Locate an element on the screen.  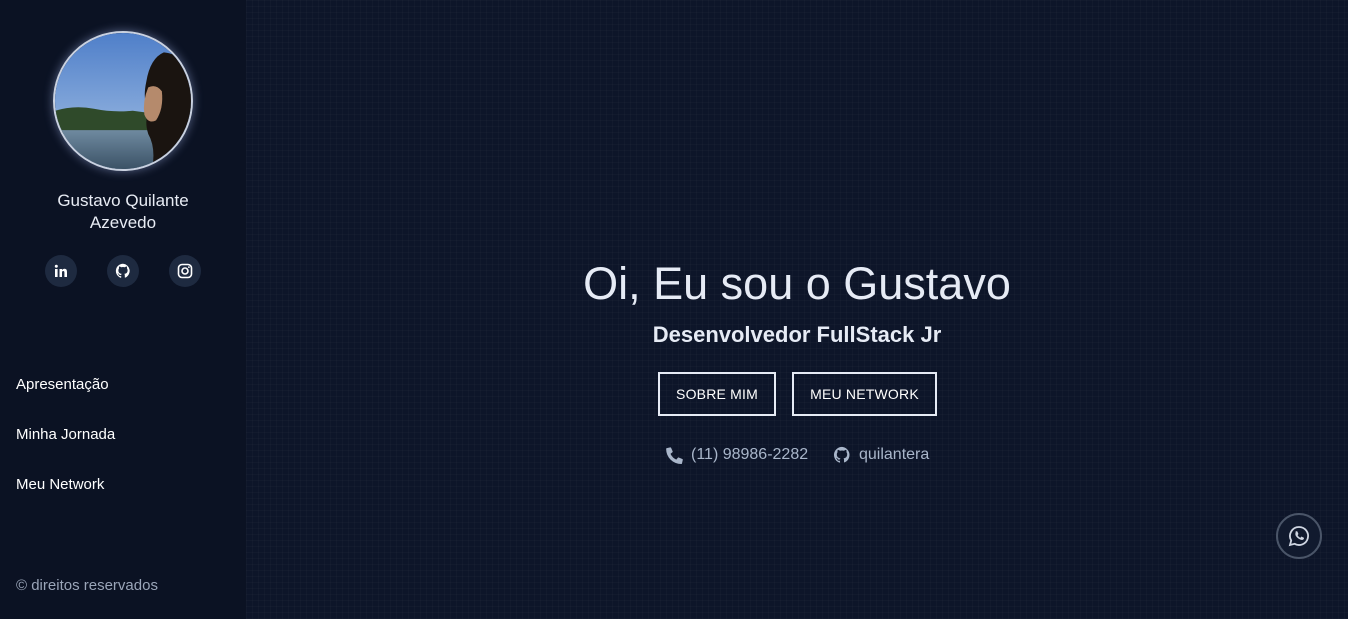
github-username: quilantera is located at coordinates (894, 454).